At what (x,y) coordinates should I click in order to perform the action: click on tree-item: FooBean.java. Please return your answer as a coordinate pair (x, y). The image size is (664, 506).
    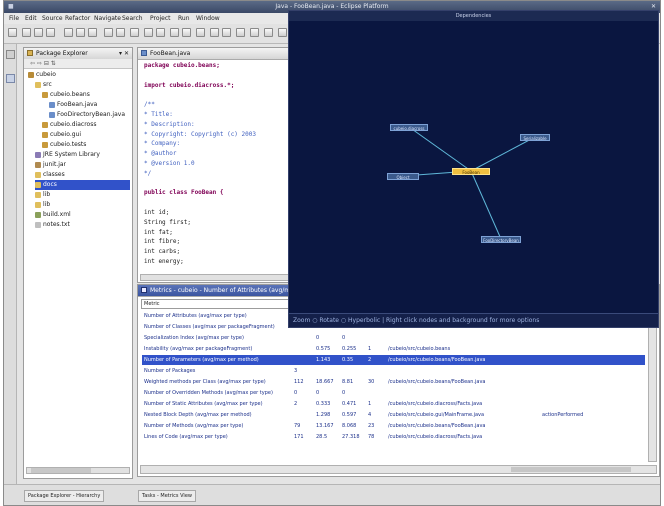
    Looking at the image, I should click on (73, 105).